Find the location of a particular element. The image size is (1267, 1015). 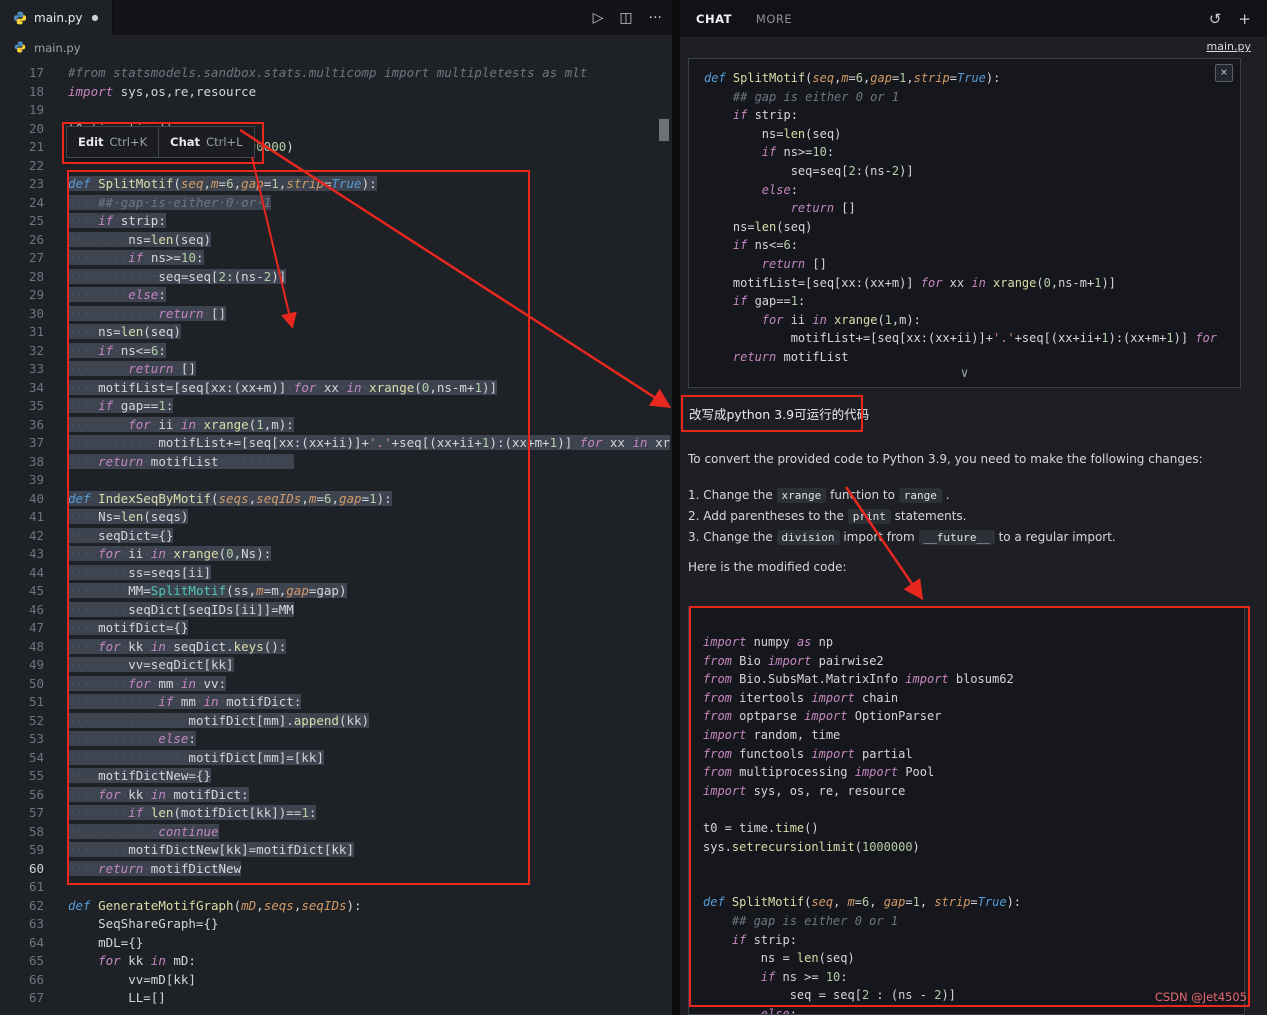

line-number: 65 is located at coordinates (36, 960).